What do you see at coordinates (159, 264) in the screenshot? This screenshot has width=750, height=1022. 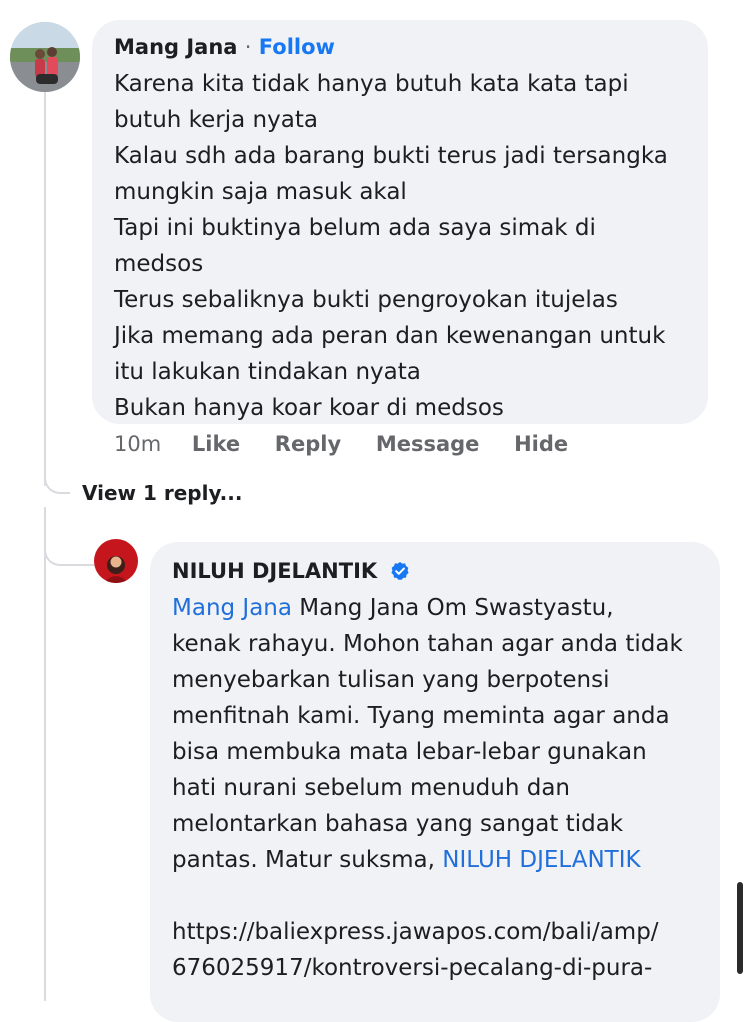 I see `comment-line: medsos` at bounding box center [159, 264].